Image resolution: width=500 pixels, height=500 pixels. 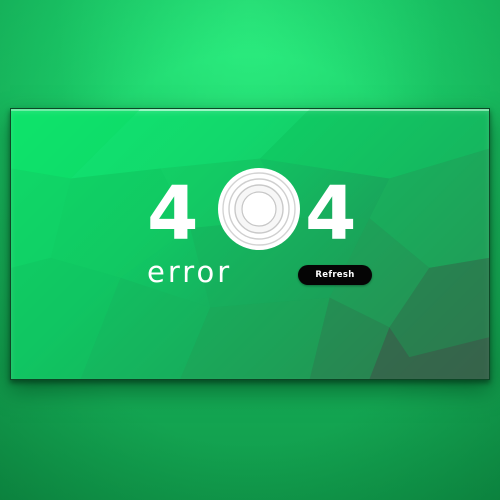 What do you see at coordinates (173, 214) in the screenshot?
I see `error-code-digit-left: 4` at bounding box center [173, 214].